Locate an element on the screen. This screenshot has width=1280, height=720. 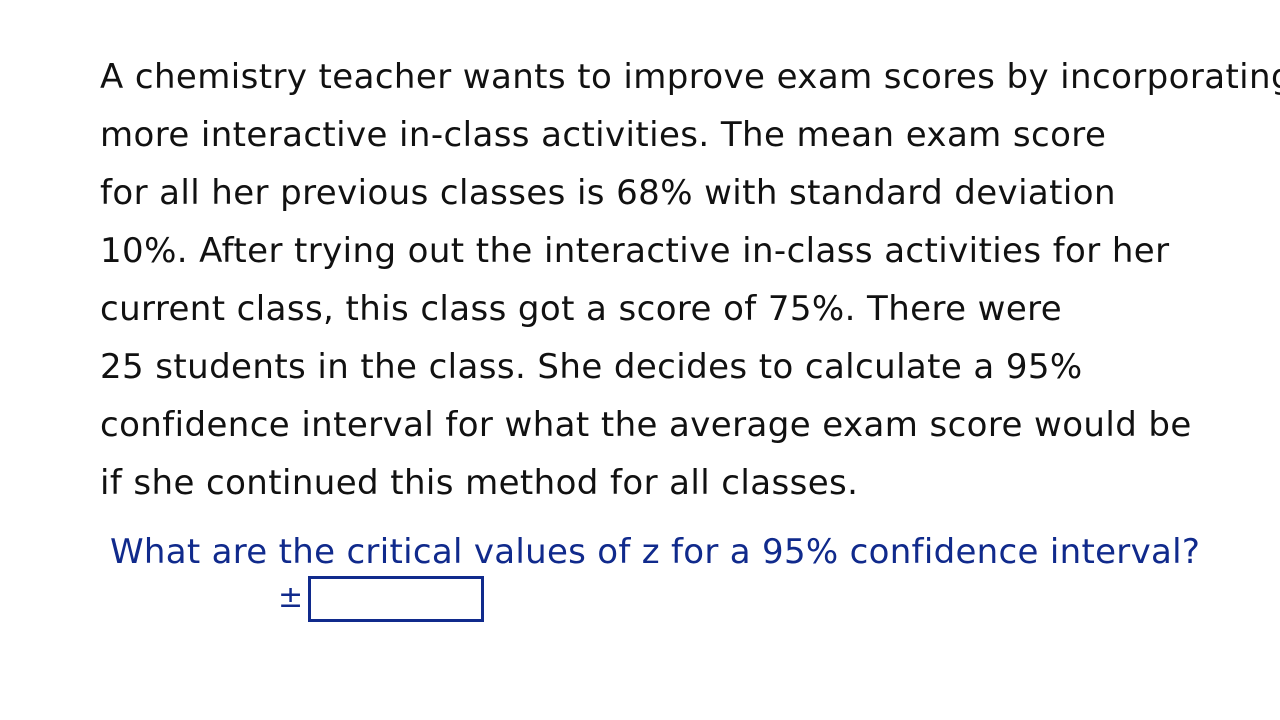
critical-value-input is located at coordinates (396, 599).